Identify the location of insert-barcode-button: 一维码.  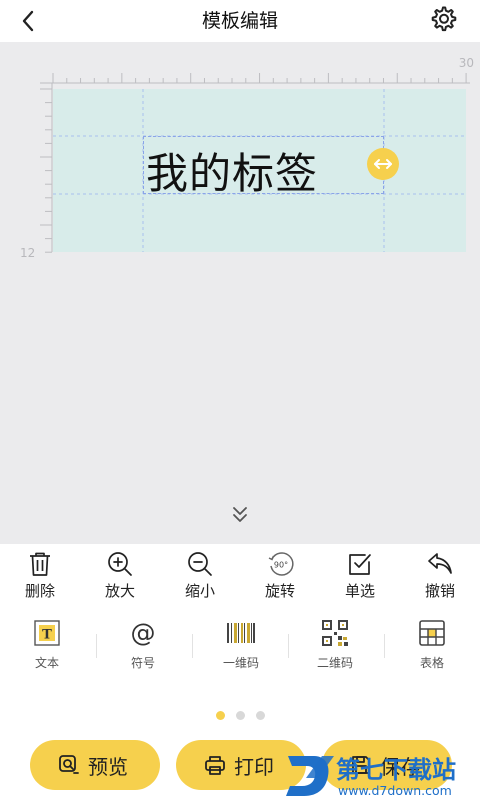
(241, 651).